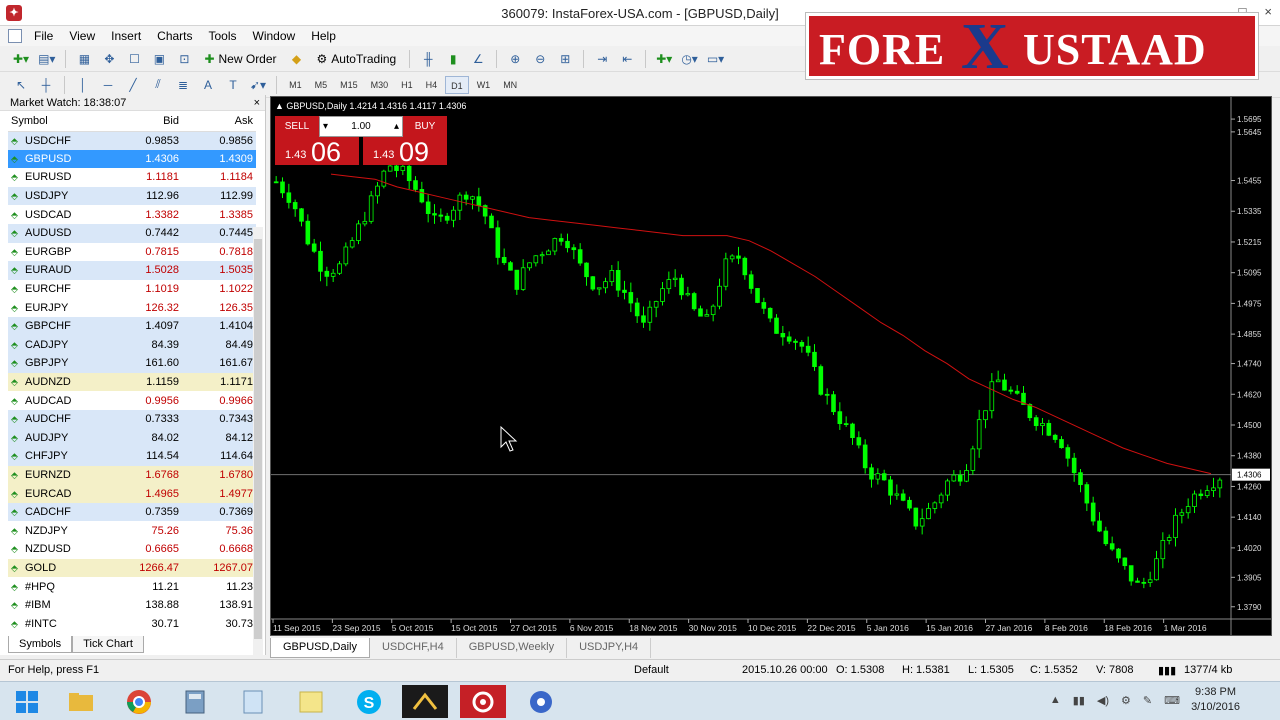 This screenshot has width=1280, height=720. What do you see at coordinates (240, 59) in the screenshot?
I see `new-order-button: ✚ New Order` at bounding box center [240, 59].